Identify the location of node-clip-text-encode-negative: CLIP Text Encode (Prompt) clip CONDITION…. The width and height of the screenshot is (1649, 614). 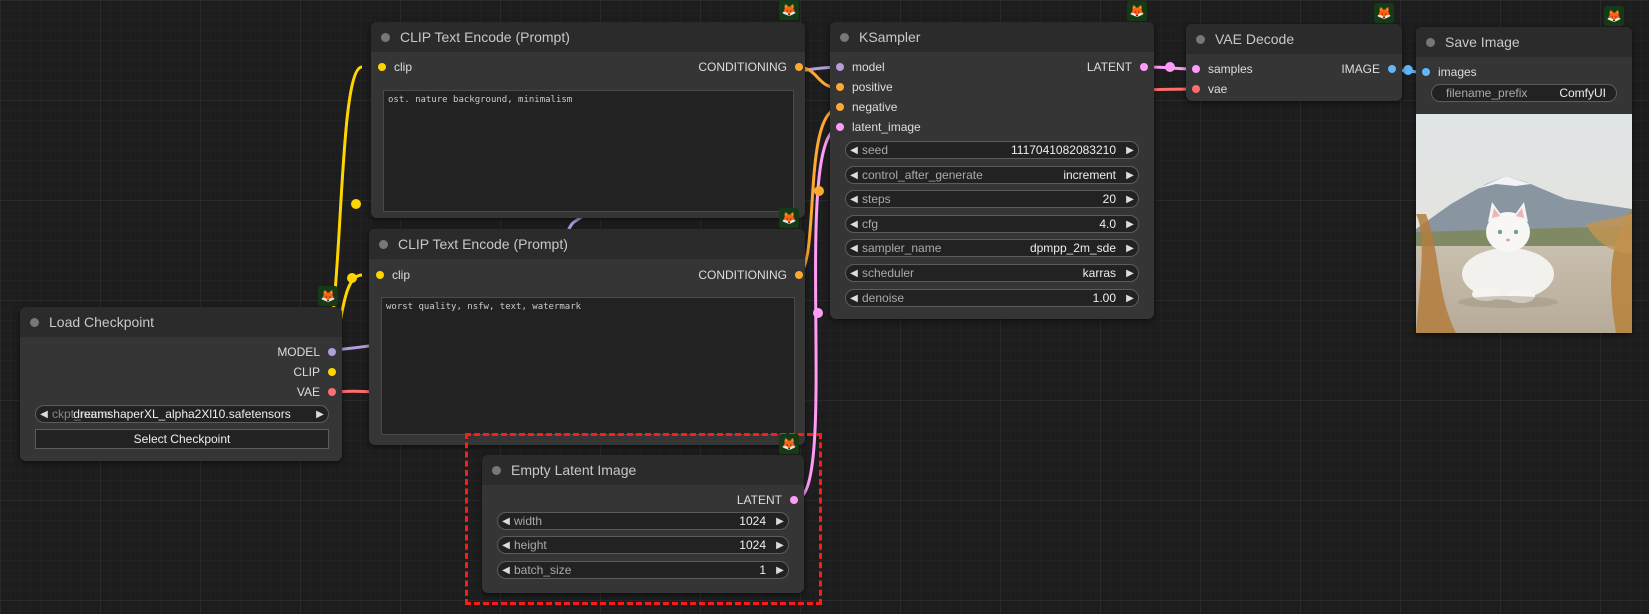
(587, 337).